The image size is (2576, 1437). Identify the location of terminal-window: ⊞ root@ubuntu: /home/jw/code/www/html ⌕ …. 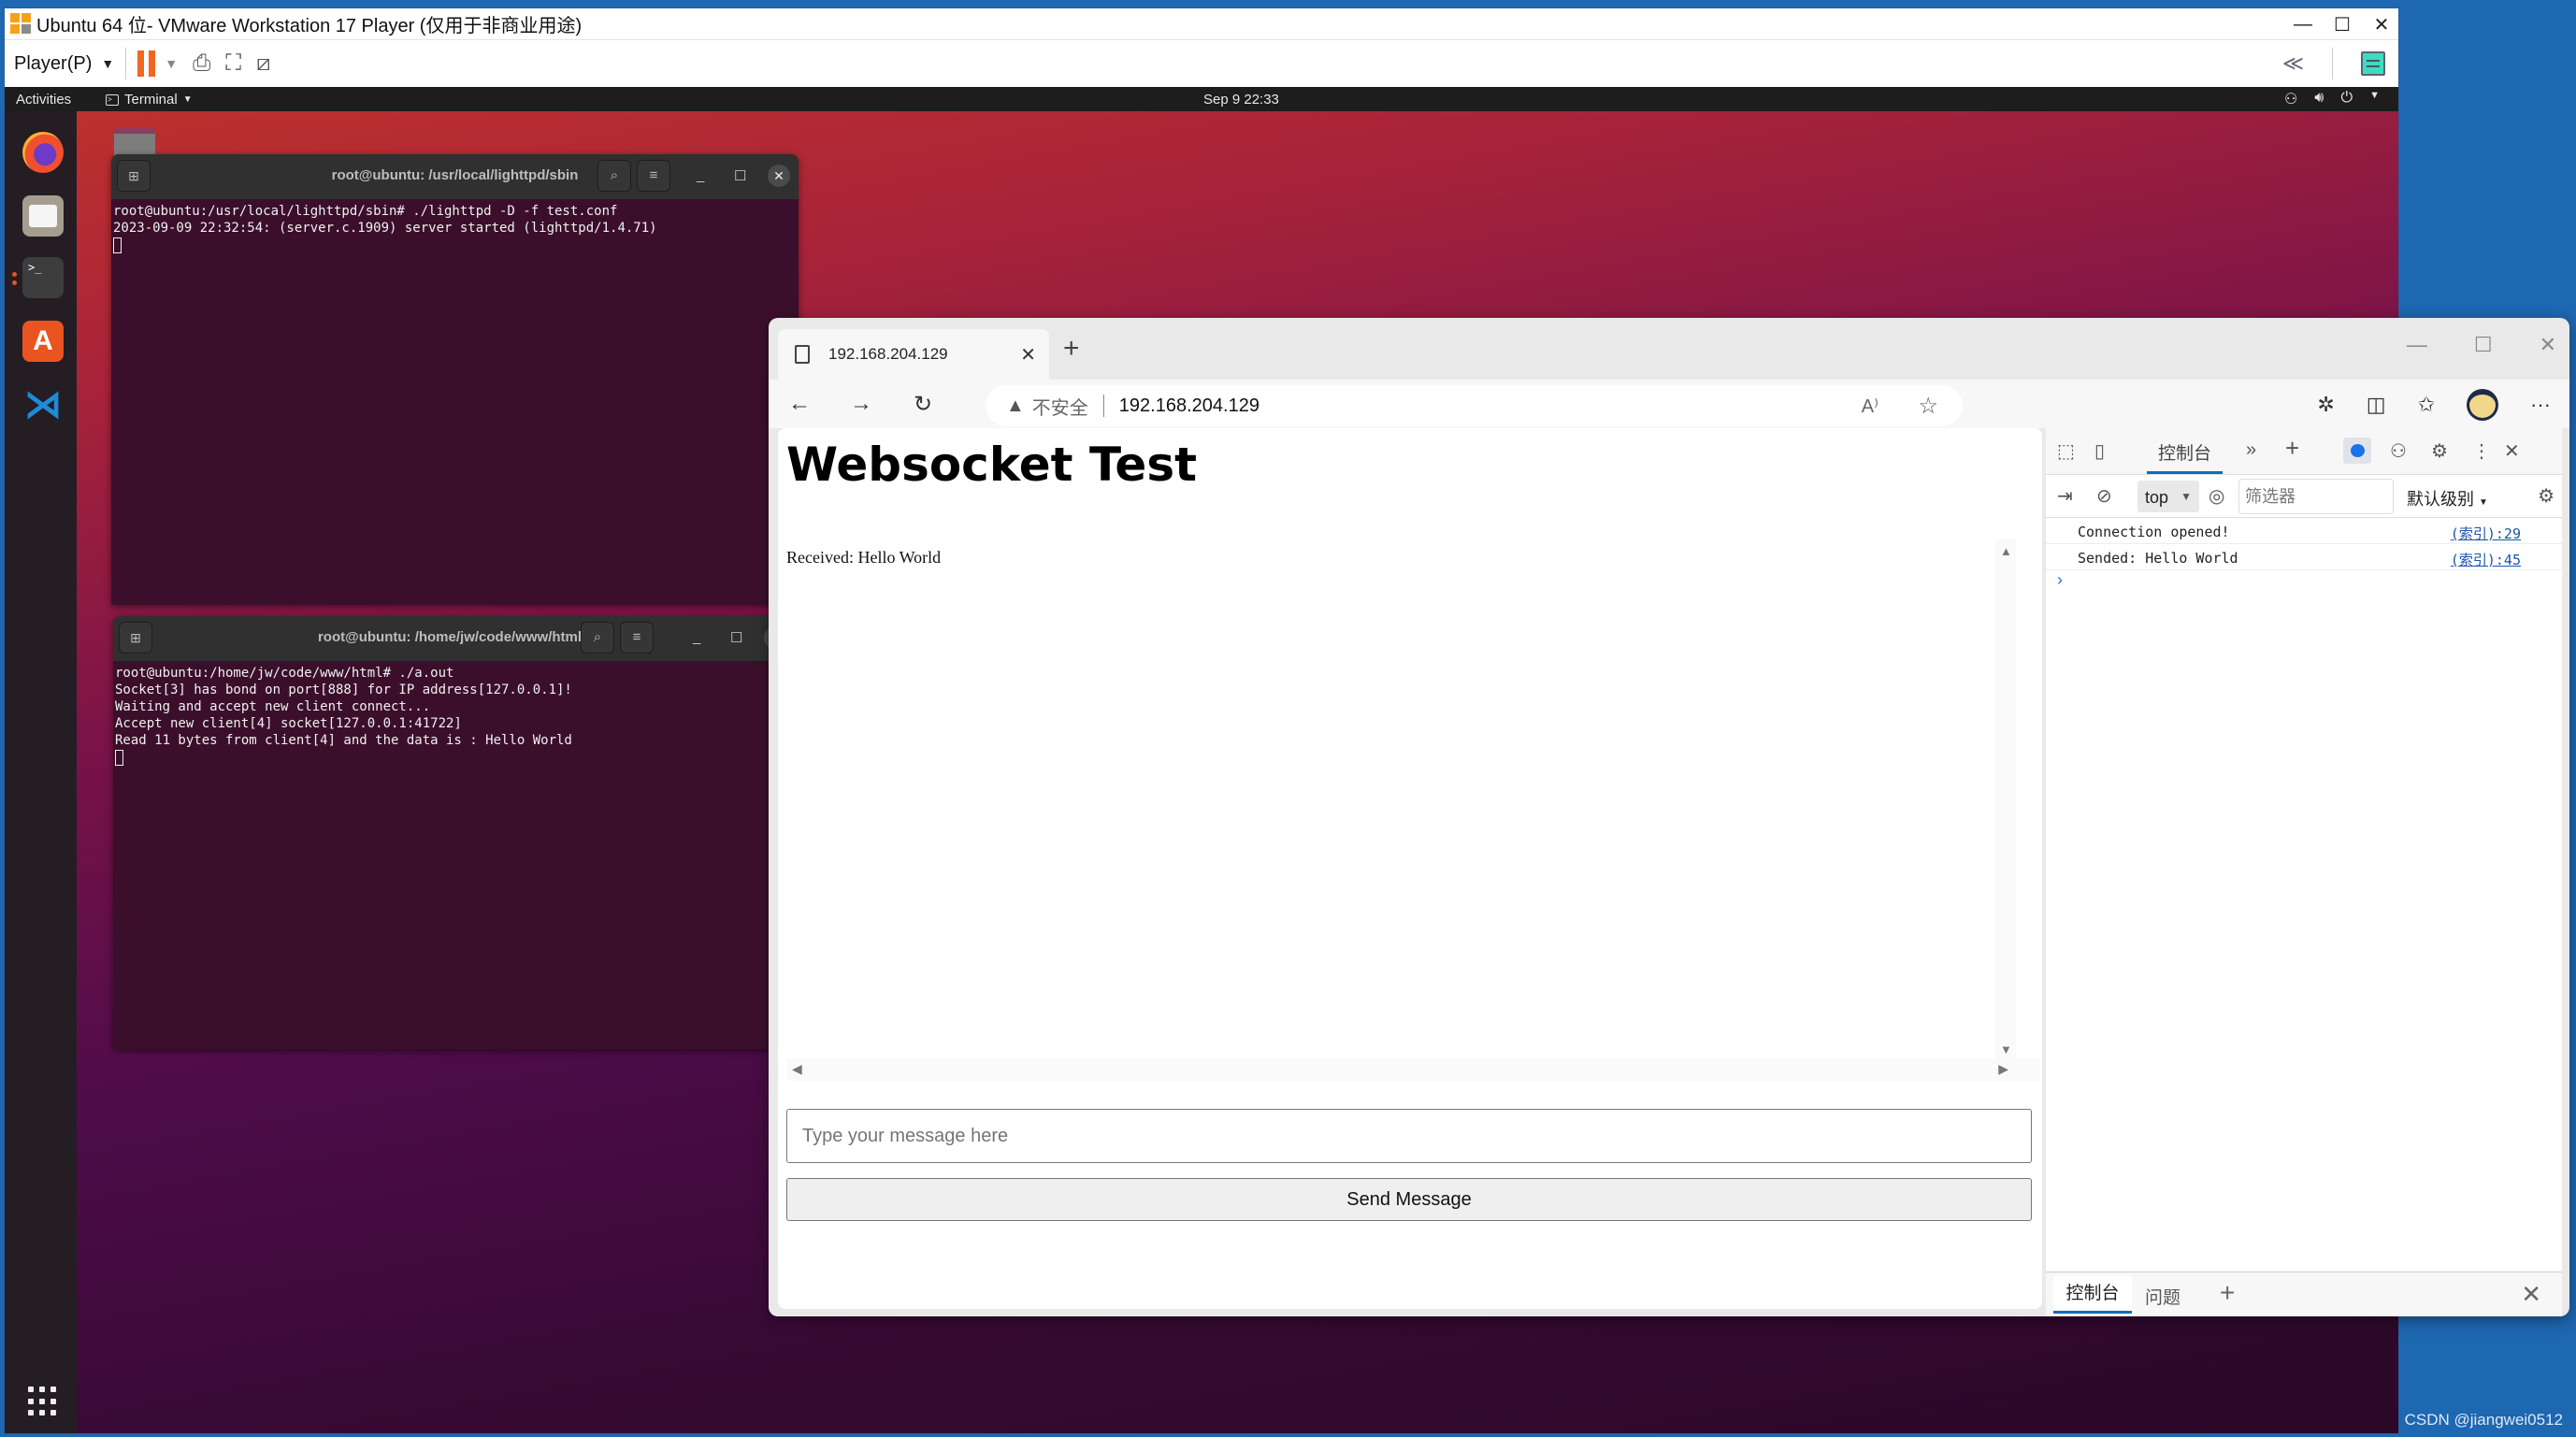
(450, 832).